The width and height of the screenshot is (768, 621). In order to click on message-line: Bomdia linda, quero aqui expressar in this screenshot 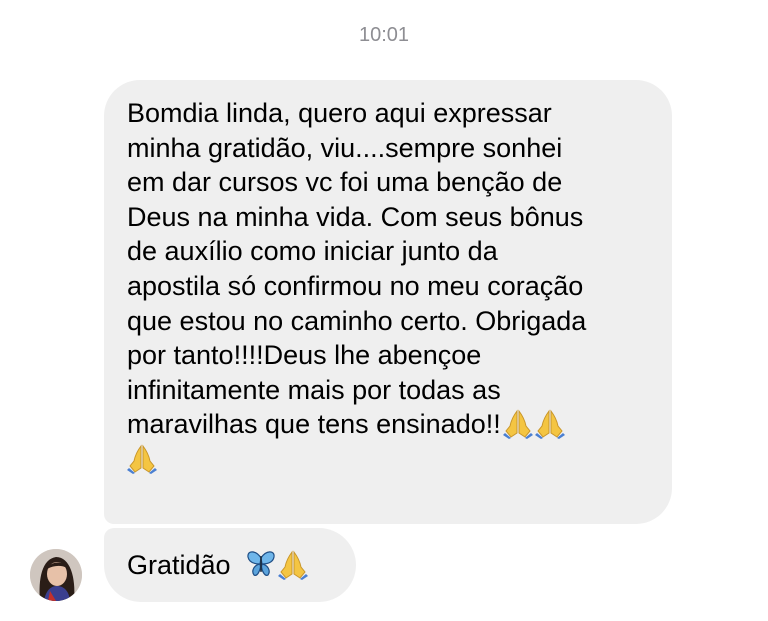, I will do `click(339, 113)`.